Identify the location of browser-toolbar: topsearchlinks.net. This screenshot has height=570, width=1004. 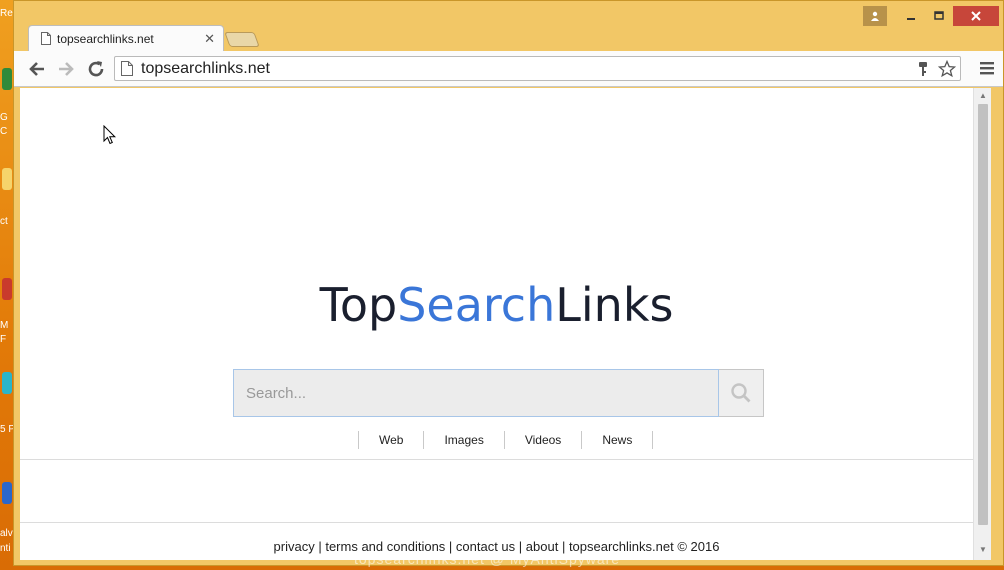
(508, 69).